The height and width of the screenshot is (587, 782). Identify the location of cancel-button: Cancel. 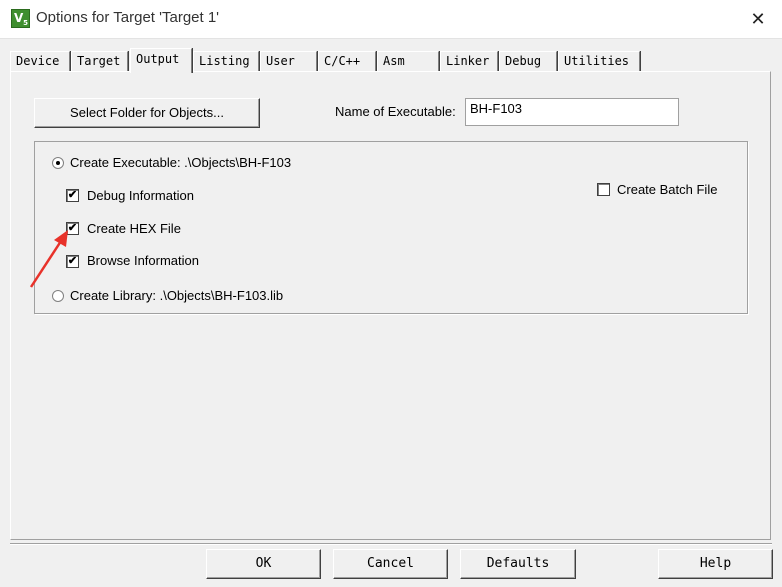
(390, 564).